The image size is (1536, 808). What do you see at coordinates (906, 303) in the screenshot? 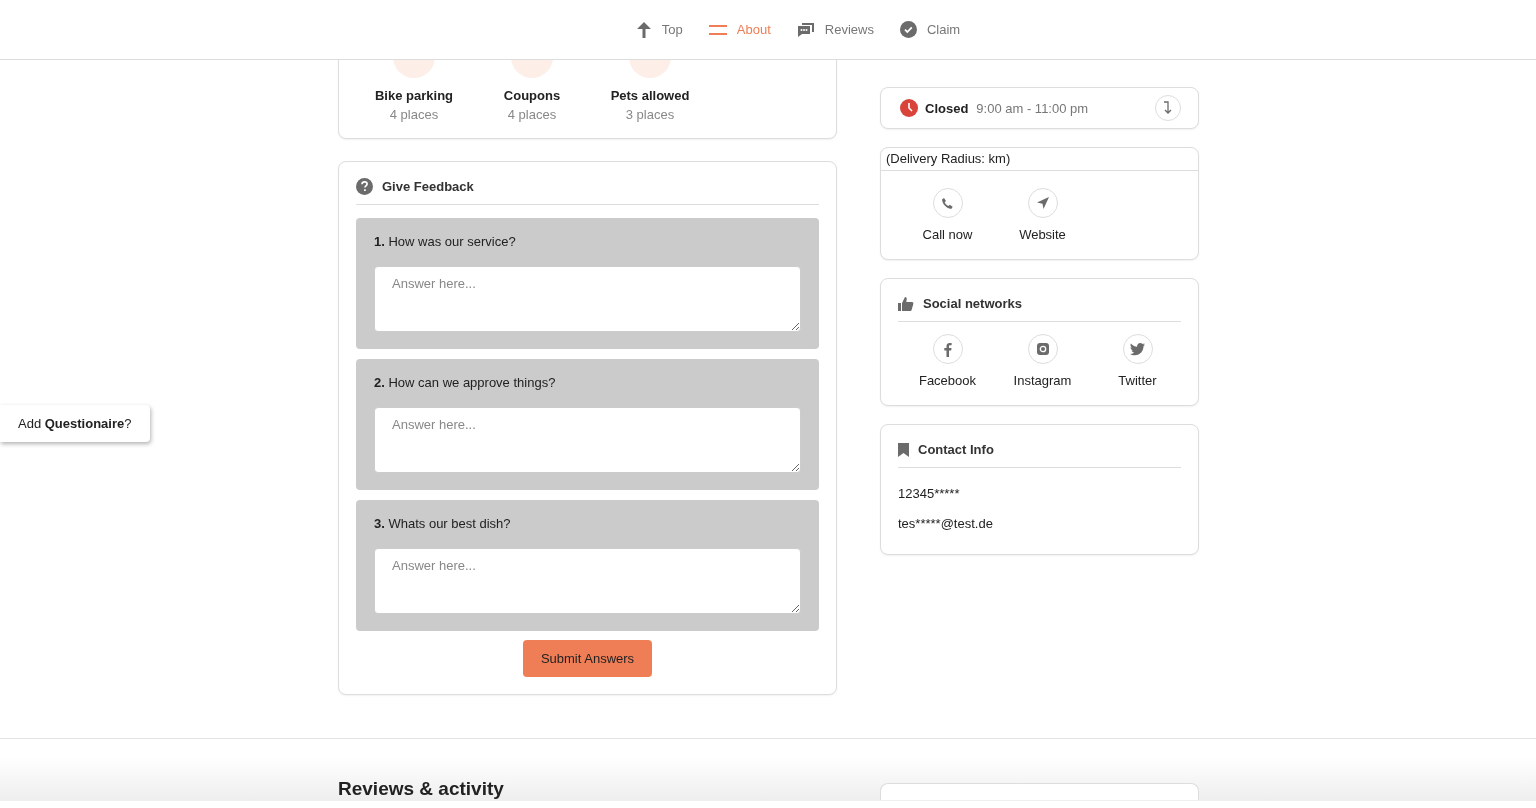
I see `thumbs-up-icon` at bounding box center [906, 303].